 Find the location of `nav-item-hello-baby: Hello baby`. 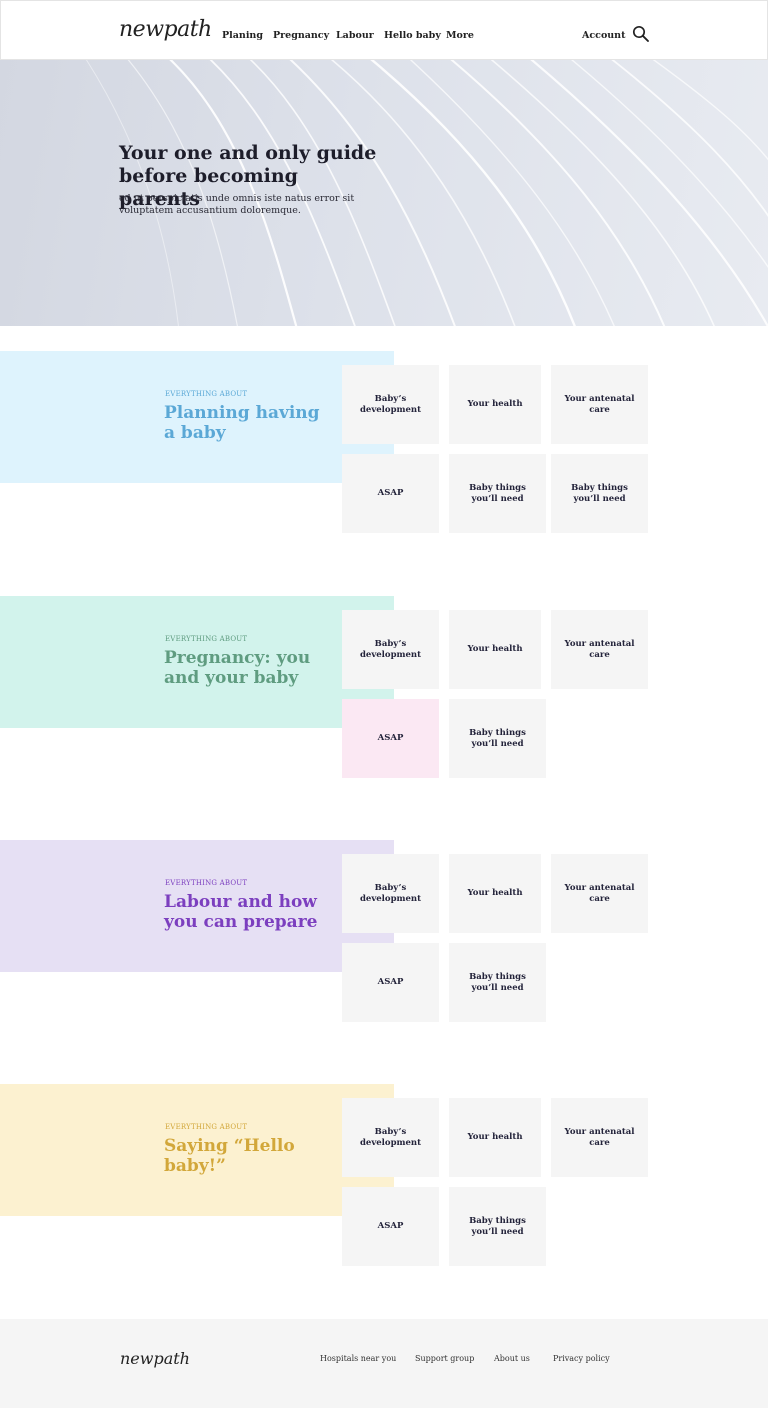

nav-item-hello-baby: Hello baby is located at coordinates (412, 35).